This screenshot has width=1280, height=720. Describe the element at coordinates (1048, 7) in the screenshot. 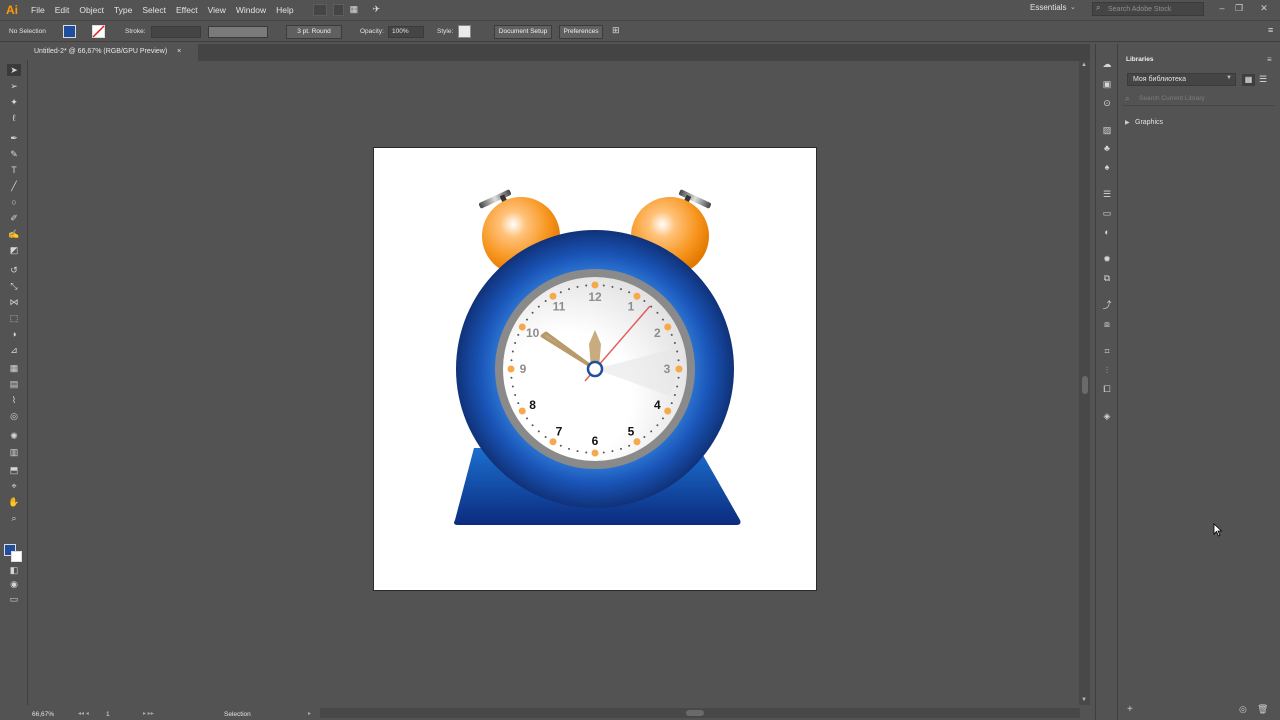

I see `workspace-switcher: Essentials` at that location.